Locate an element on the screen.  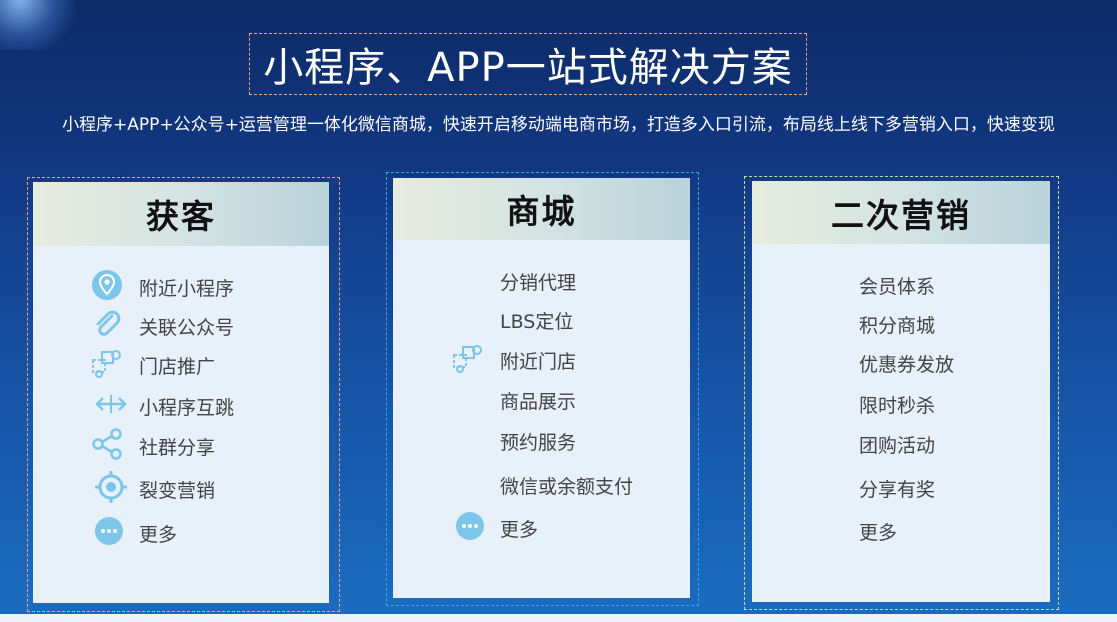
horizontal-arrows-icon is located at coordinates (111, 404).